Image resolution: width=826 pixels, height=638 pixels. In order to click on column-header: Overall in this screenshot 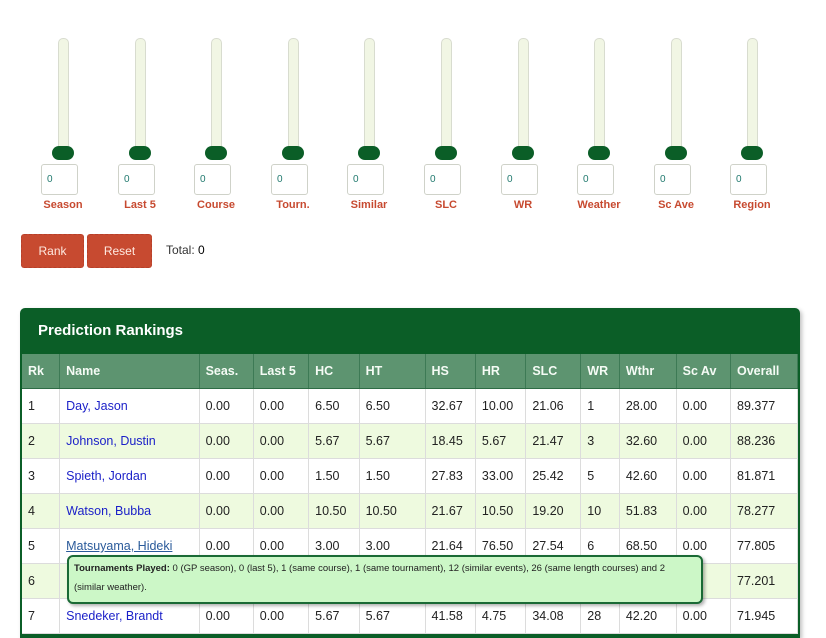, I will do `click(764, 371)`.